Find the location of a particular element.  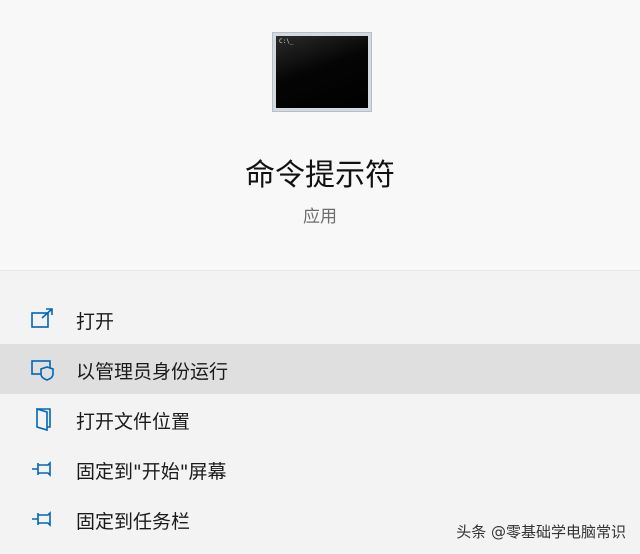

menu-item-label: 打开文件位置 is located at coordinates (133, 422).